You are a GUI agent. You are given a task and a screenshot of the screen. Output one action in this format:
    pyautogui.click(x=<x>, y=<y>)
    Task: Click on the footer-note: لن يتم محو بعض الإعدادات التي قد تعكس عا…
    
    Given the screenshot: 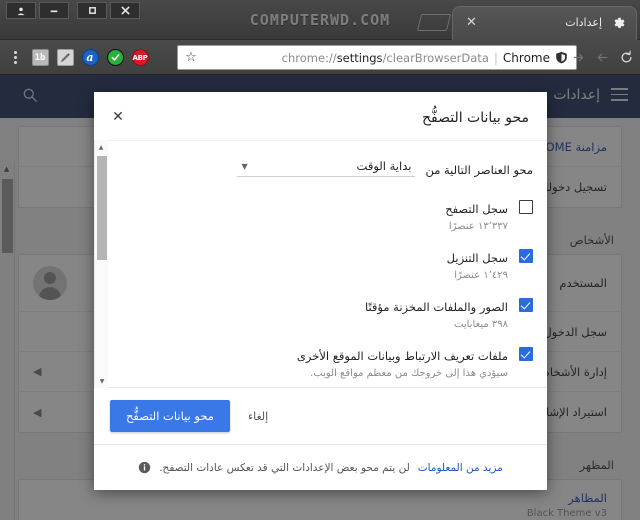 What is the action you would take?
    pyautogui.click(x=284, y=467)
    